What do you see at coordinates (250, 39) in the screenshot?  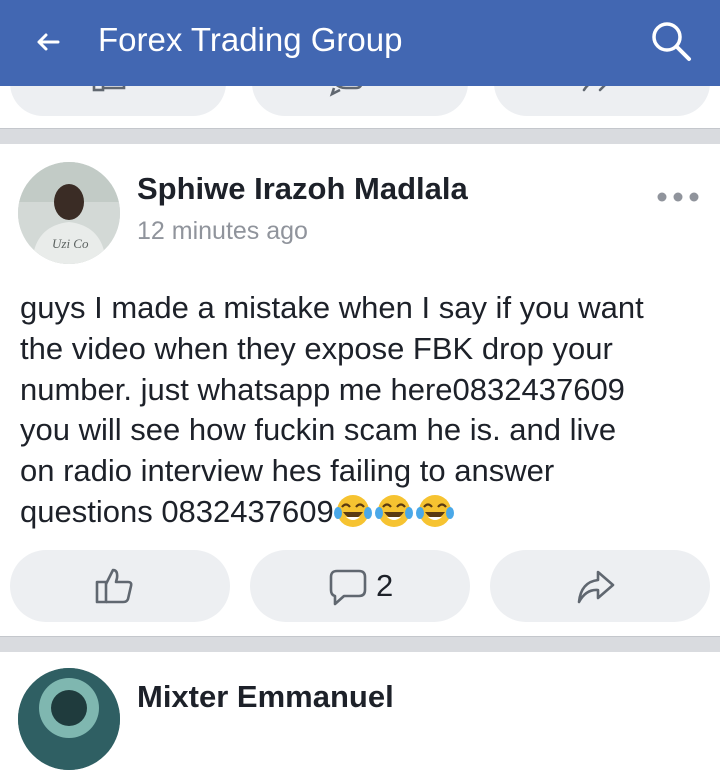 I see `group-title: Forex Trading Group` at bounding box center [250, 39].